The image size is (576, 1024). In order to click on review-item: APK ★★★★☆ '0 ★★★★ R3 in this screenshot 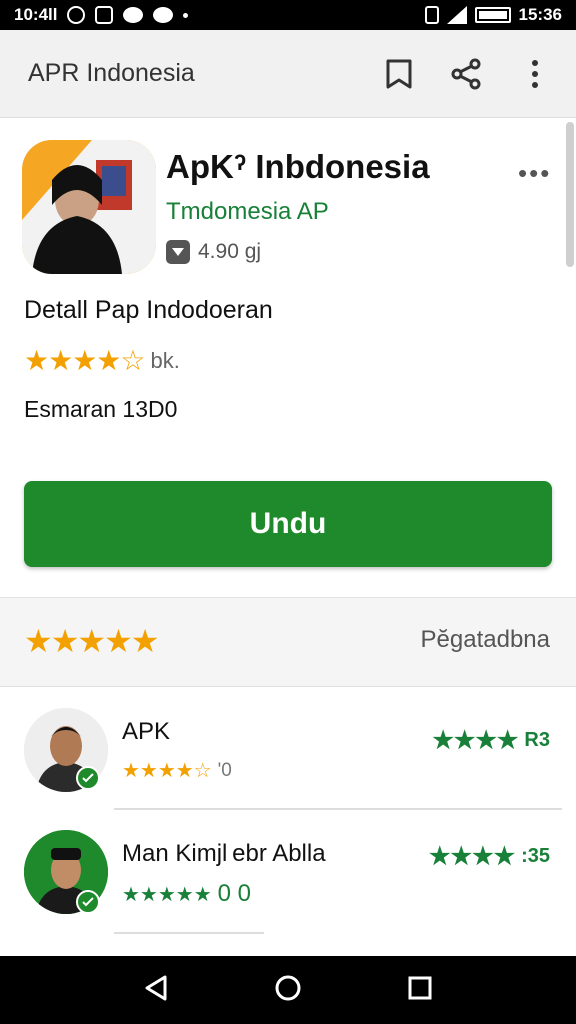, I will do `click(288, 760)`.